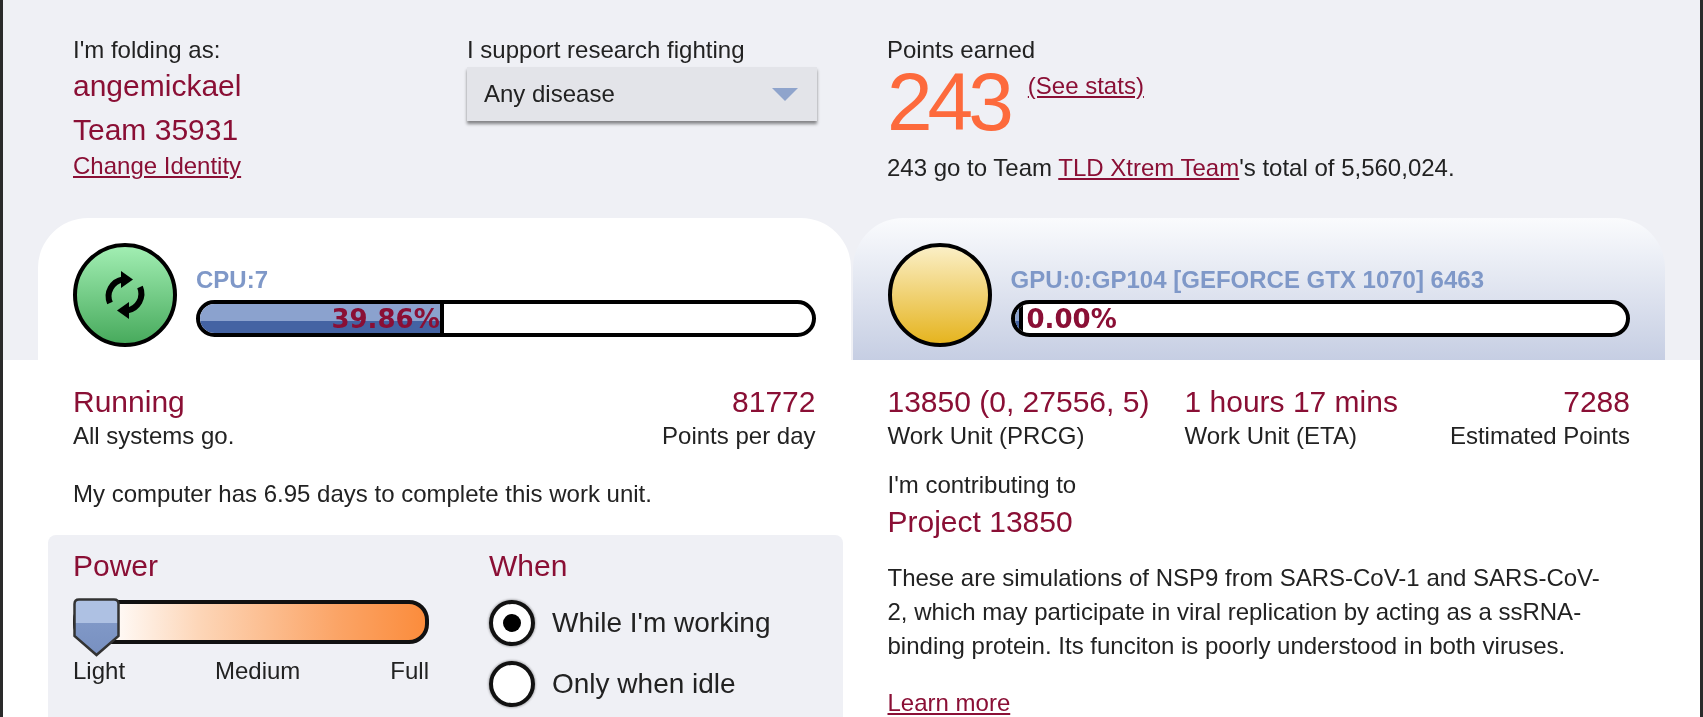 The height and width of the screenshot is (717, 1703). I want to click on see-stats-link: (See stats), so click(1085, 86).